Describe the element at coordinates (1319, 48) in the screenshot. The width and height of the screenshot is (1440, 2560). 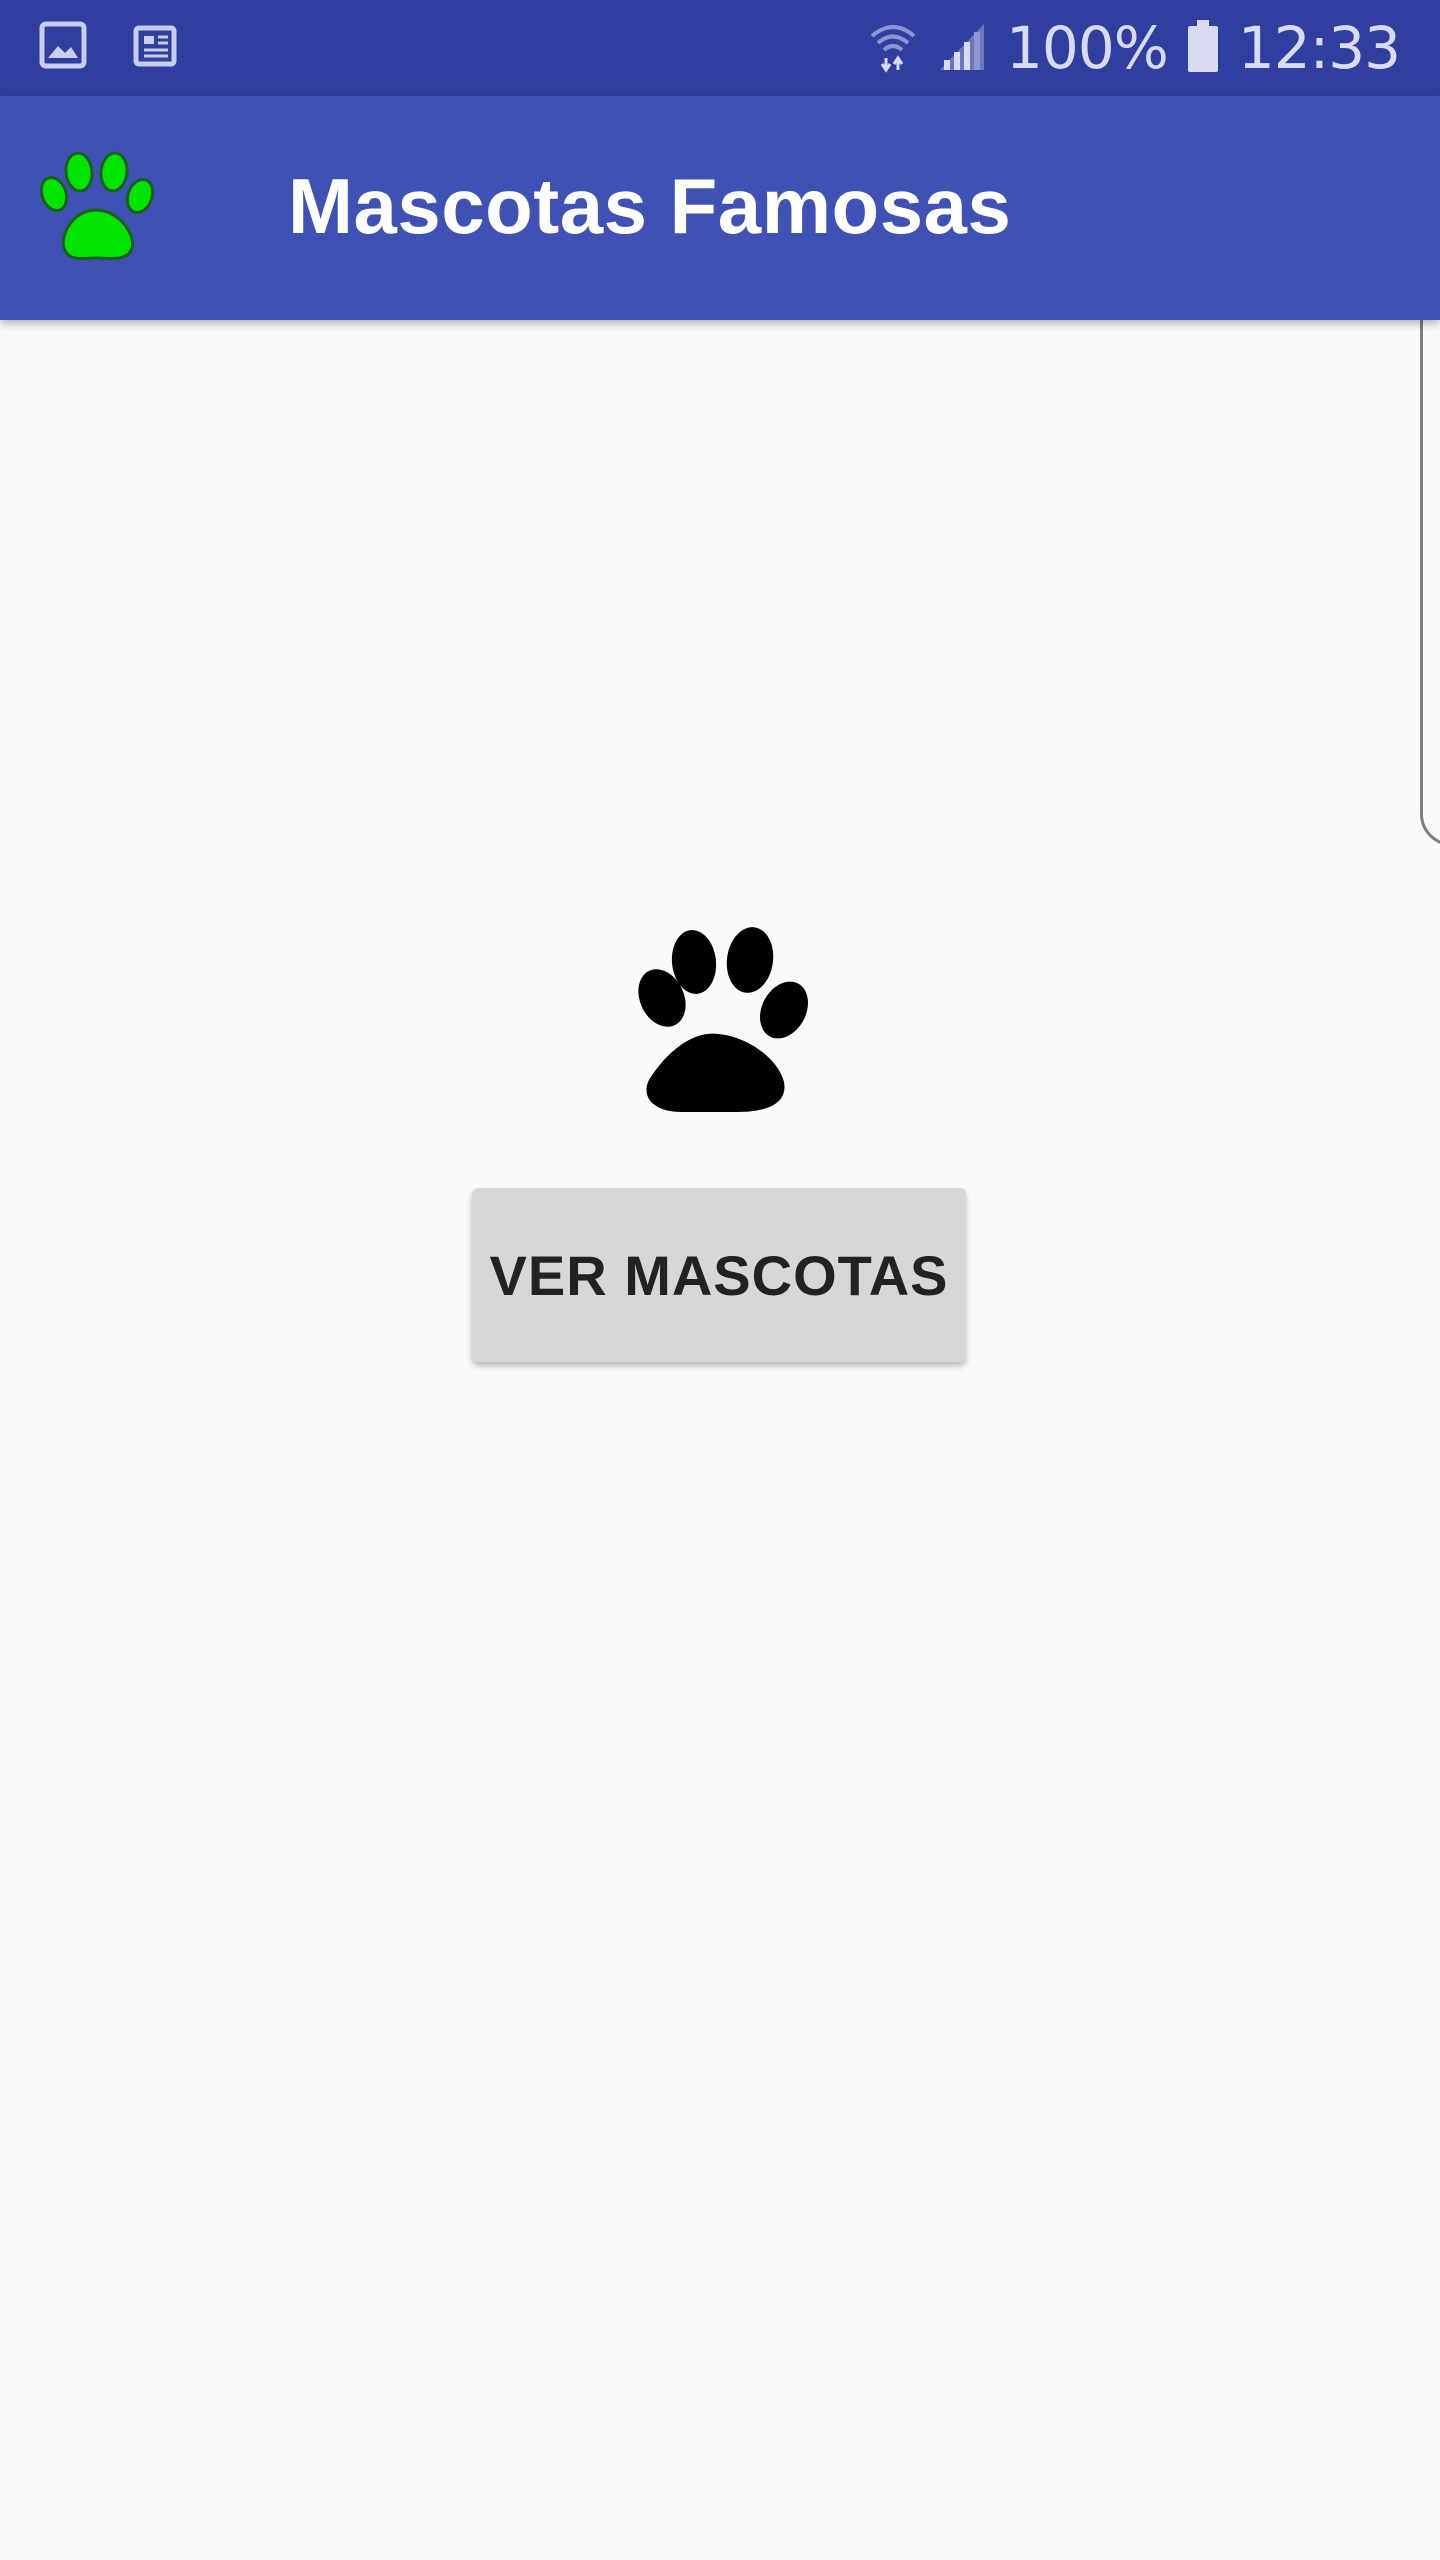
I see `clock: 12:33` at that location.